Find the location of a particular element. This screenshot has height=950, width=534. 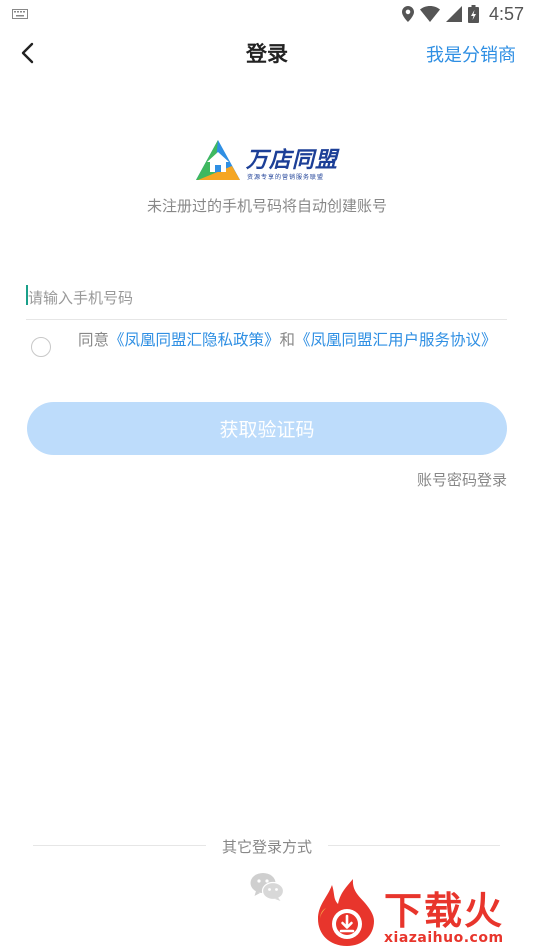

chevron-left-icon is located at coordinates (27, 53).